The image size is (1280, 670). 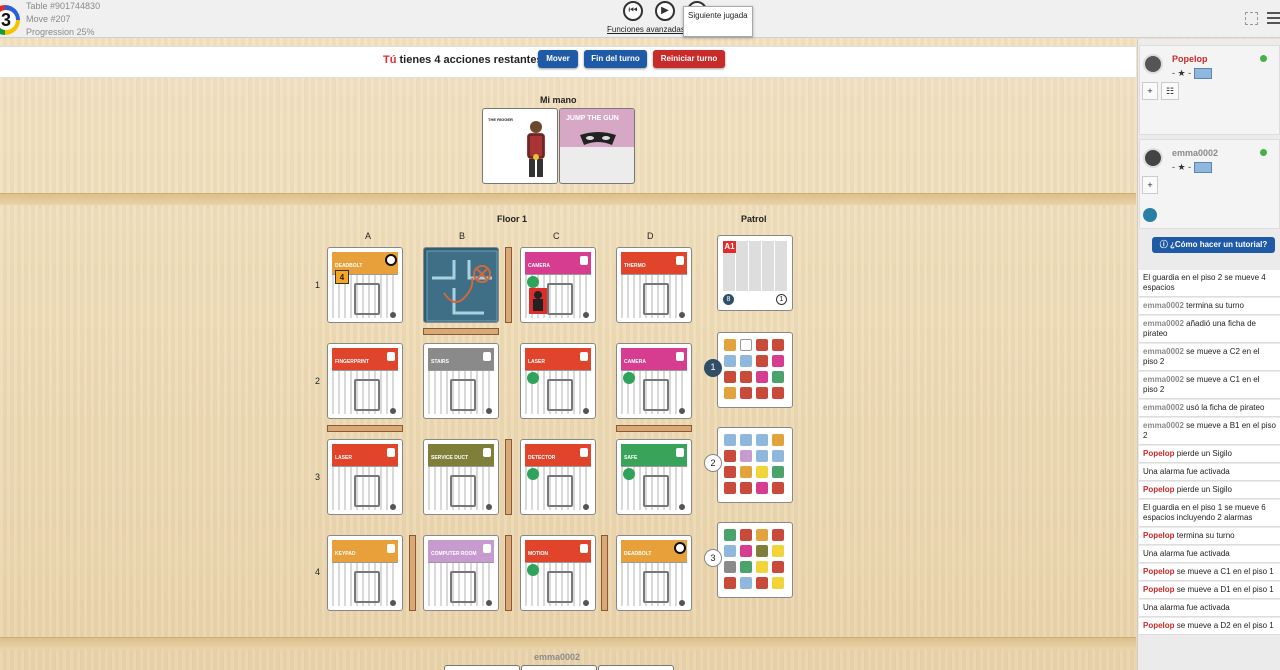 I want to click on log-entry: emma0002 termina su turno, so click(x=1209, y=306).